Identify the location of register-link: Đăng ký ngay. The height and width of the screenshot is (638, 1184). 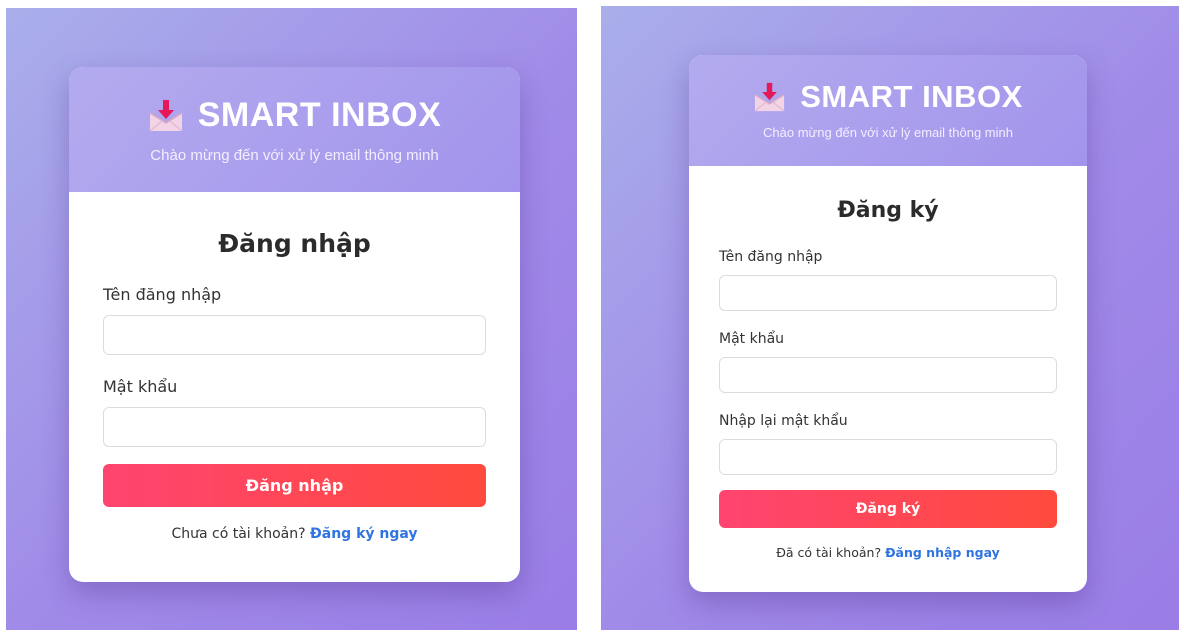
(363, 534).